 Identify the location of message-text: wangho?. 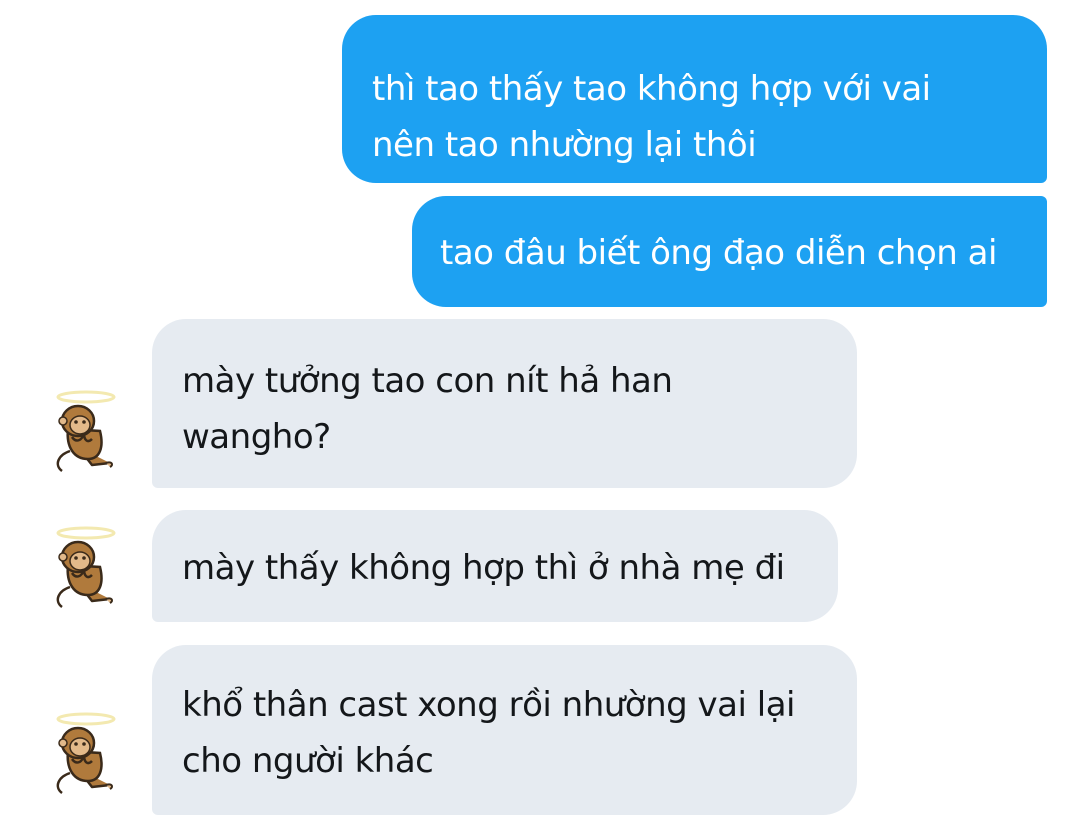
(256, 437).